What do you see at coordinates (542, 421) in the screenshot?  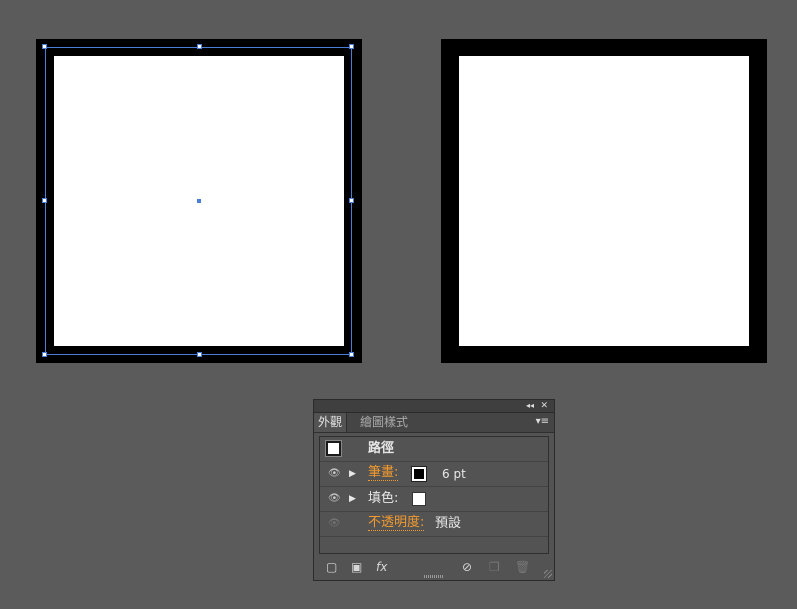 I see `panel-menu-icon: ▾≡` at bounding box center [542, 421].